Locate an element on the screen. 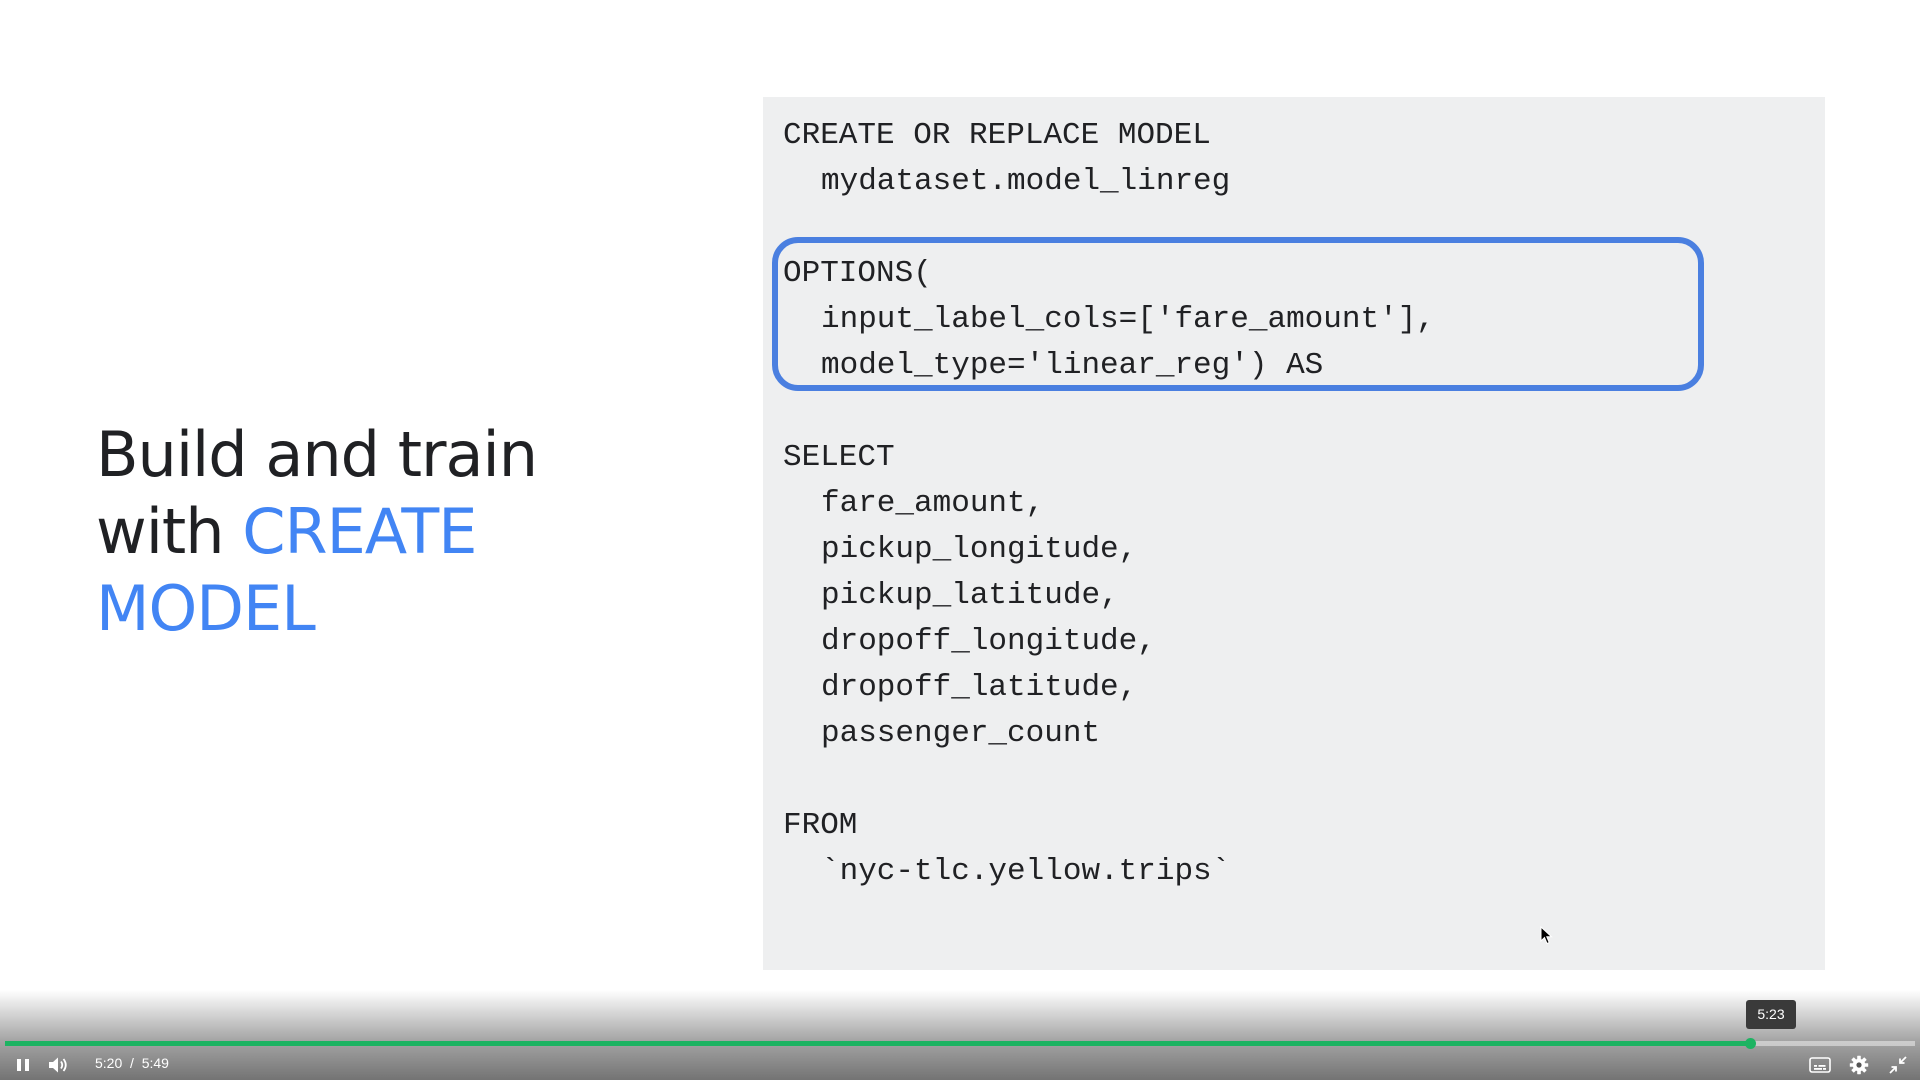 This screenshot has width=1920, height=1080. duration: 5:49 is located at coordinates (155, 1063).